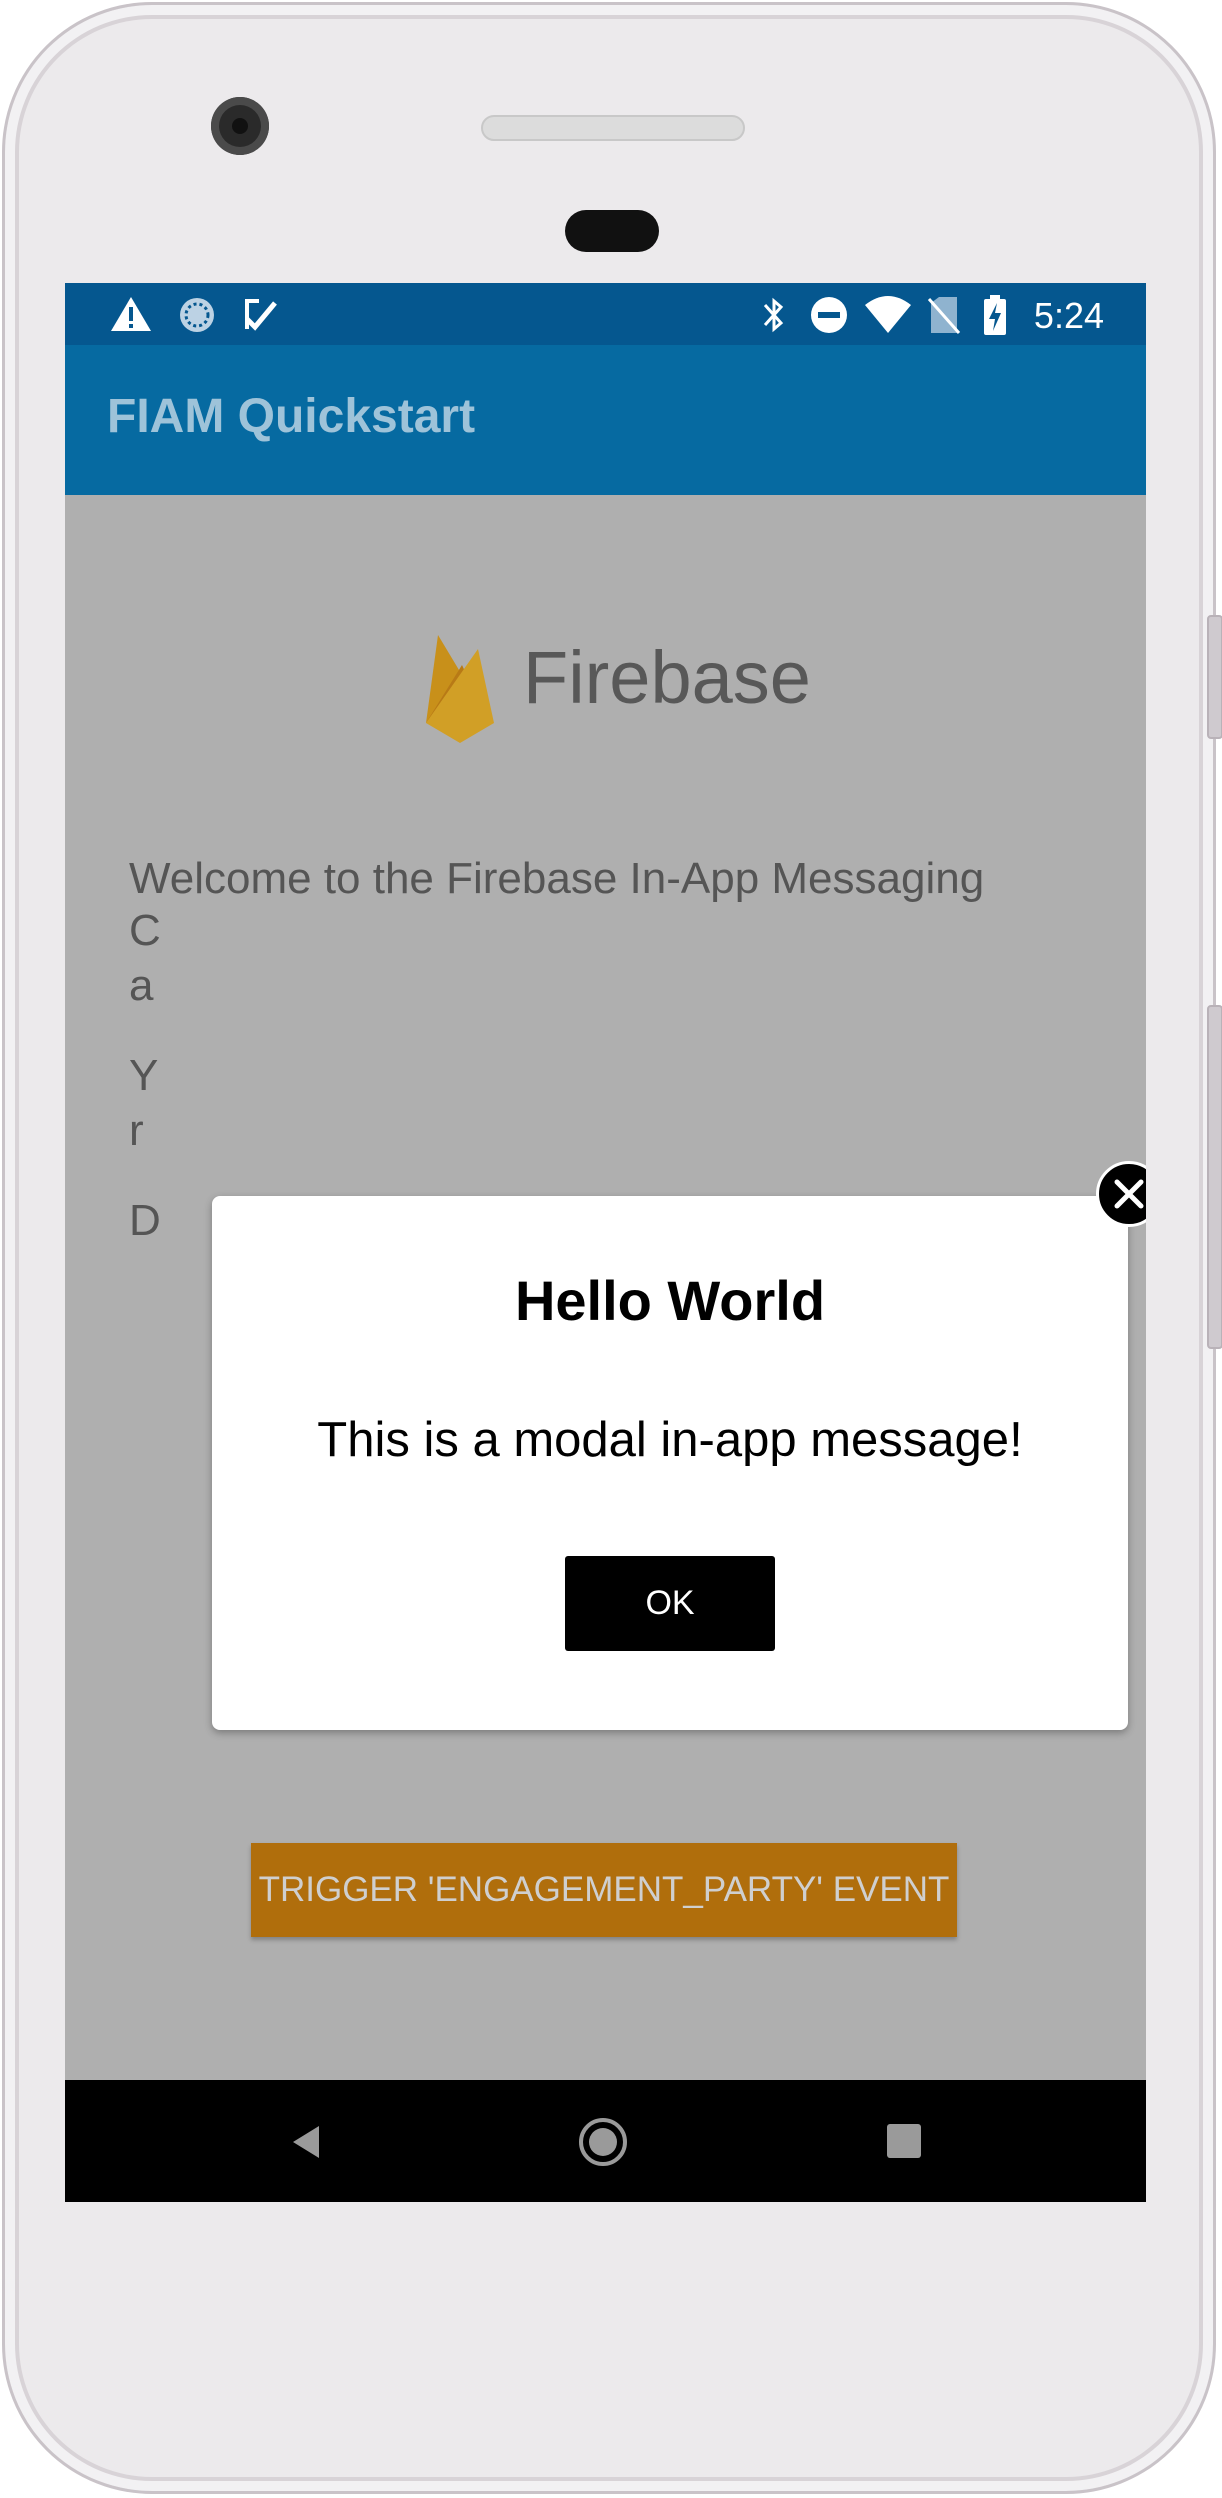  What do you see at coordinates (829, 315) in the screenshot?
I see `do-not-disturb-icon` at bounding box center [829, 315].